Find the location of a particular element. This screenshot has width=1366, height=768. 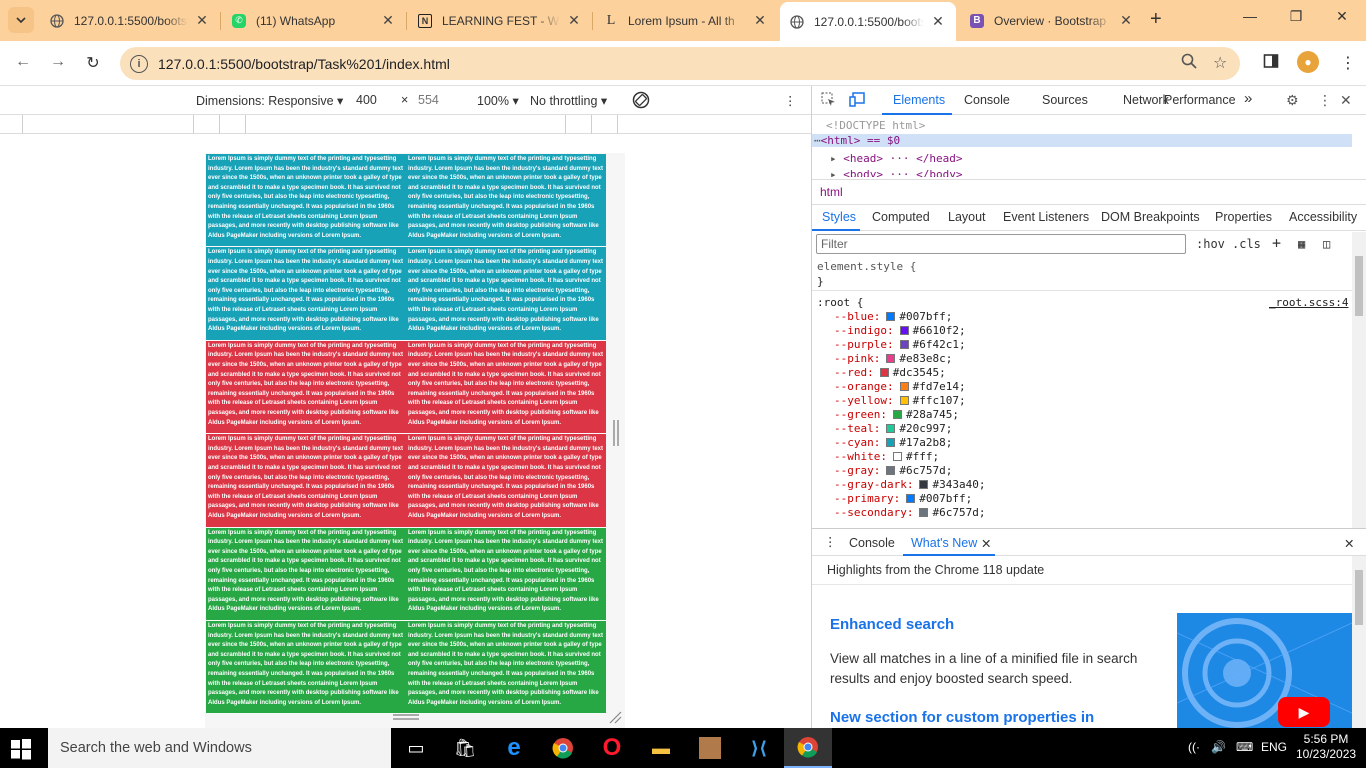

css-variable-value: #17a2b8; is located at coordinates (925, 442).